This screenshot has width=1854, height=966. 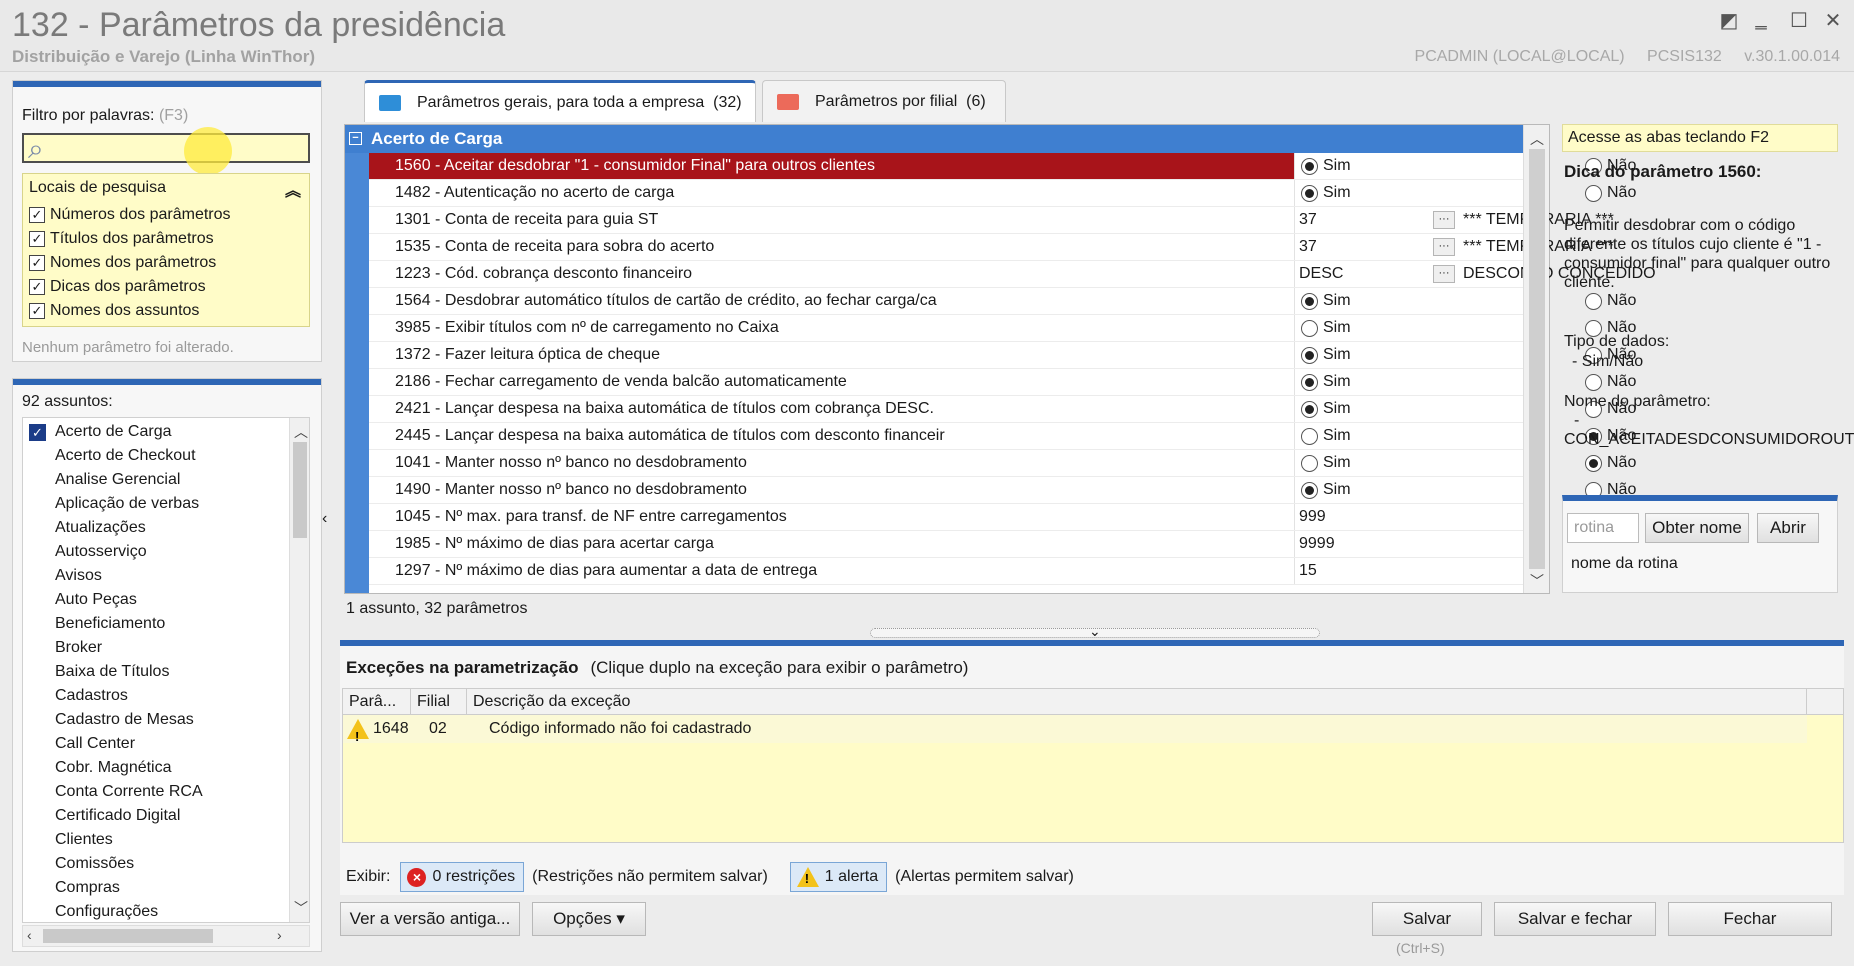 I want to click on subjects-scrollbar: ︿ ﹀, so click(x=299, y=670).